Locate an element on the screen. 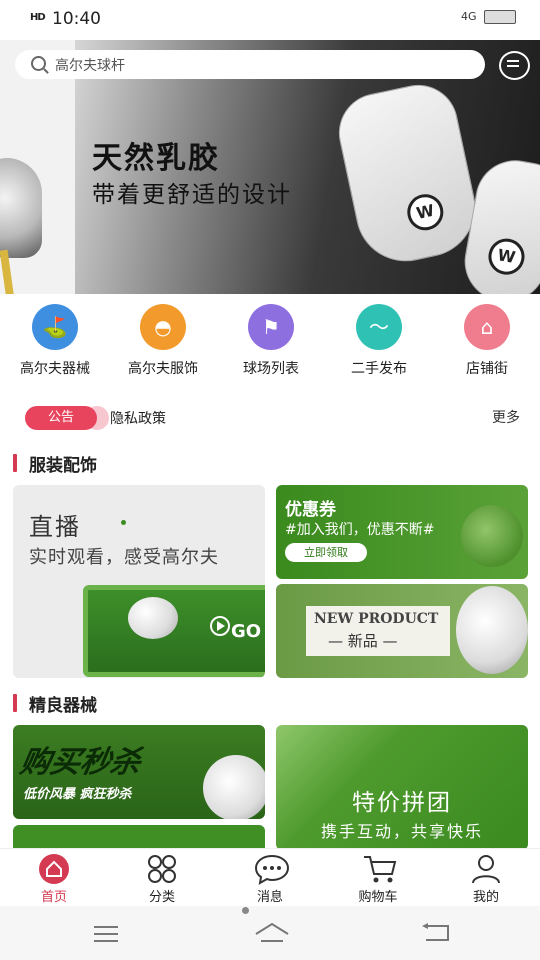 The height and width of the screenshot is (960, 540). section-title-equipment: 精良器械 is located at coordinates (55, 703).